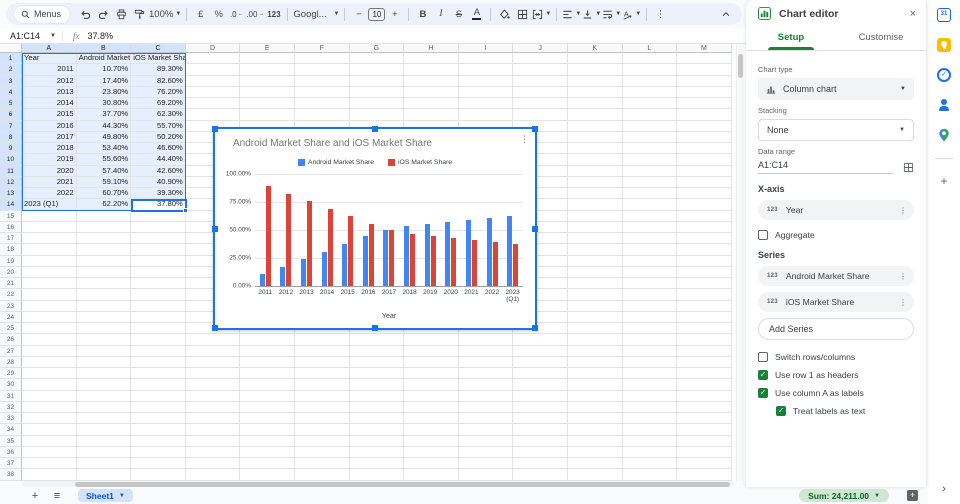  What do you see at coordinates (540, 396) in the screenshot?
I see `cell-J31` at bounding box center [540, 396].